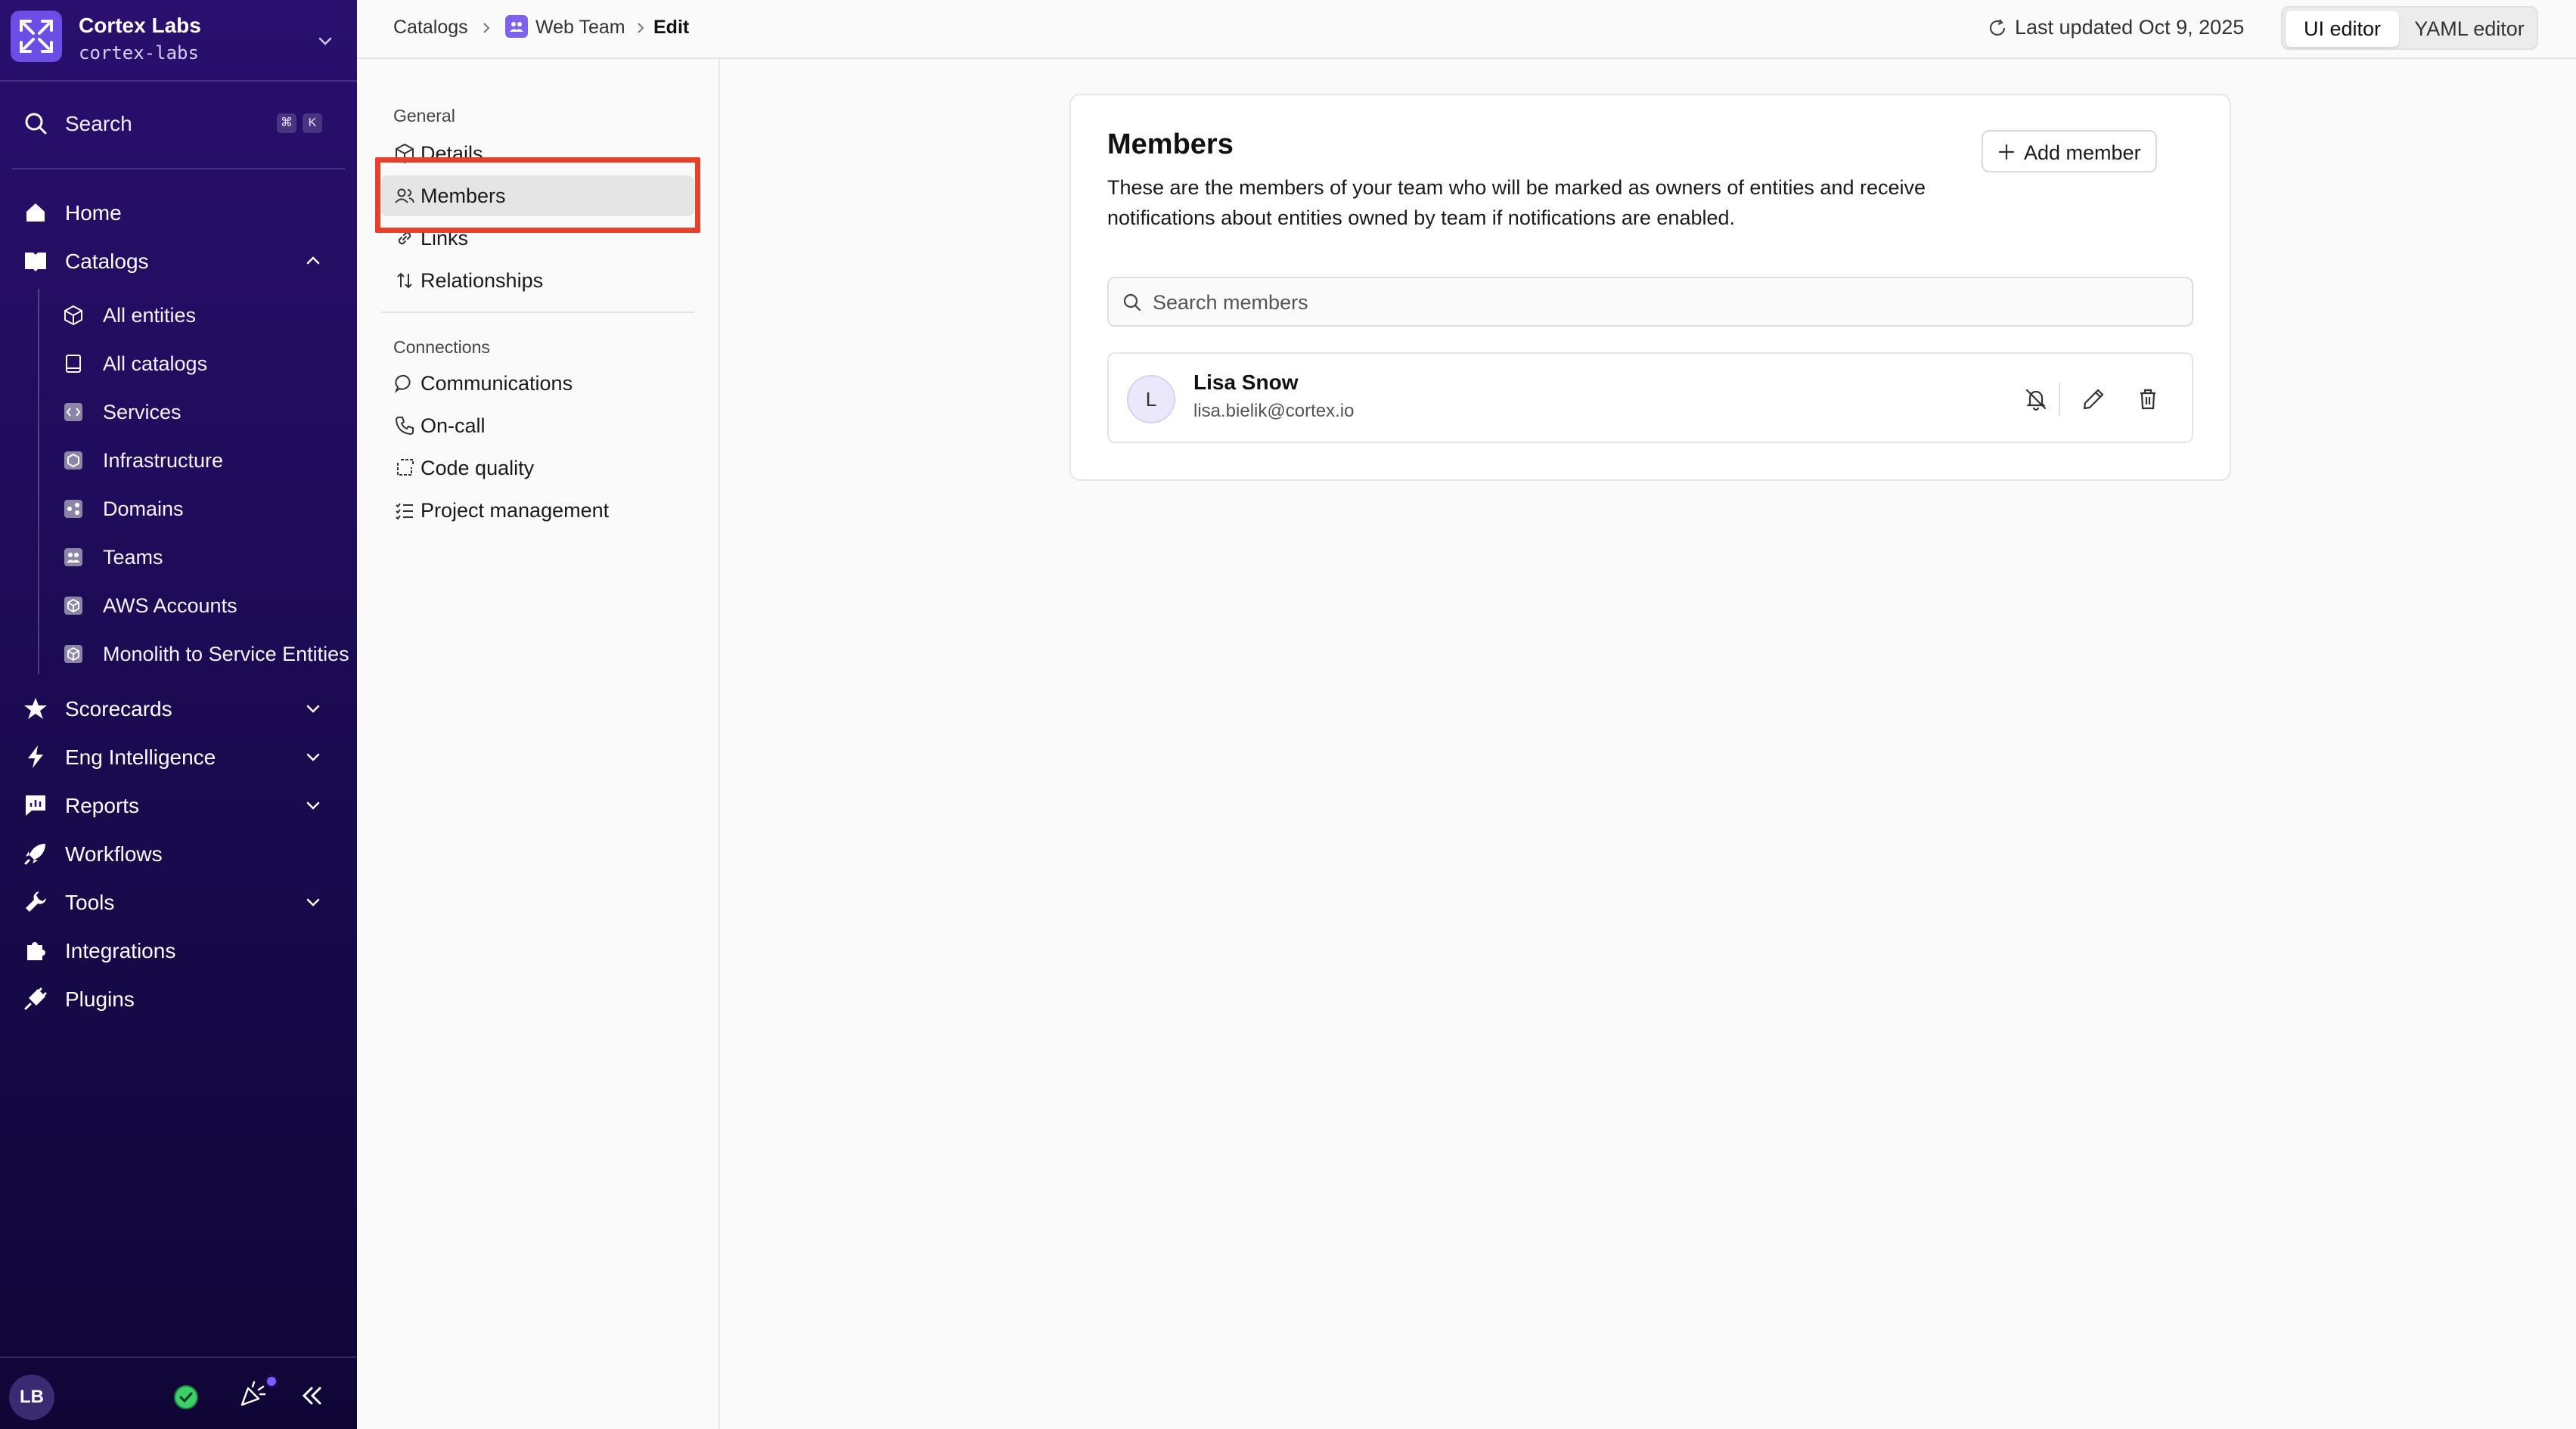 The height and width of the screenshot is (1429, 2576). I want to click on sidebar-item-services: Services, so click(198, 411).